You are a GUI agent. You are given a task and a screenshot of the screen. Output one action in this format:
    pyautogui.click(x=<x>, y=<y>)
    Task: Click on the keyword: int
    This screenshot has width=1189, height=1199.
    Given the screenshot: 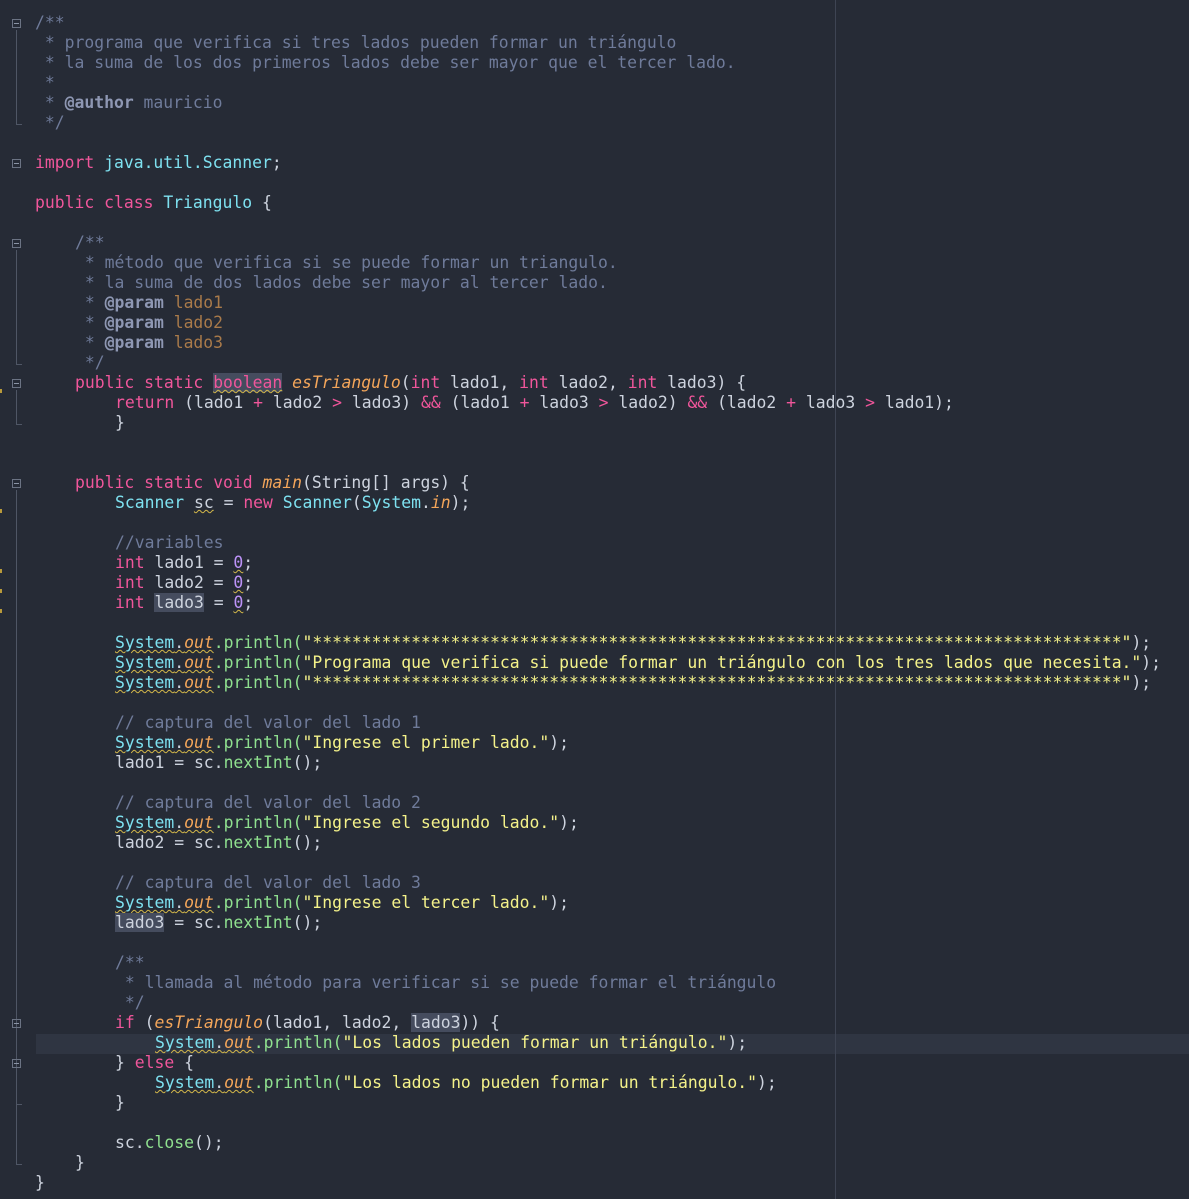 What is the action you would take?
    pyautogui.click(x=642, y=382)
    